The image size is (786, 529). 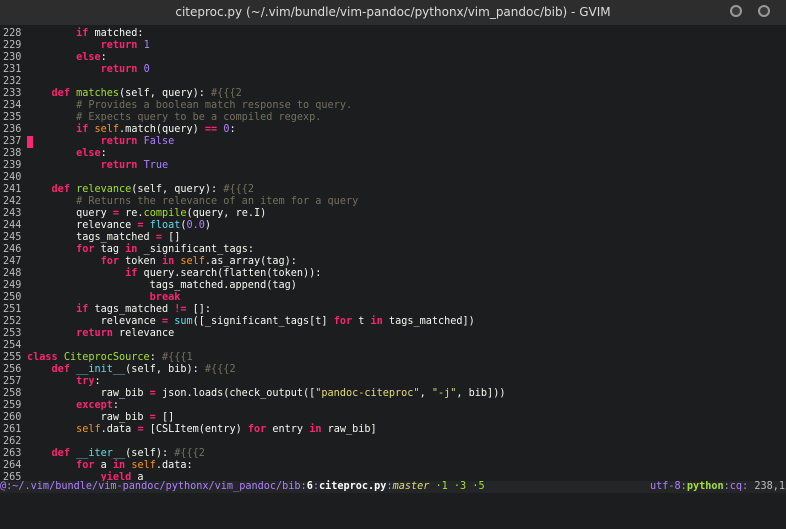 I want to click on code-line: 253 return relevance, so click(x=393, y=334).